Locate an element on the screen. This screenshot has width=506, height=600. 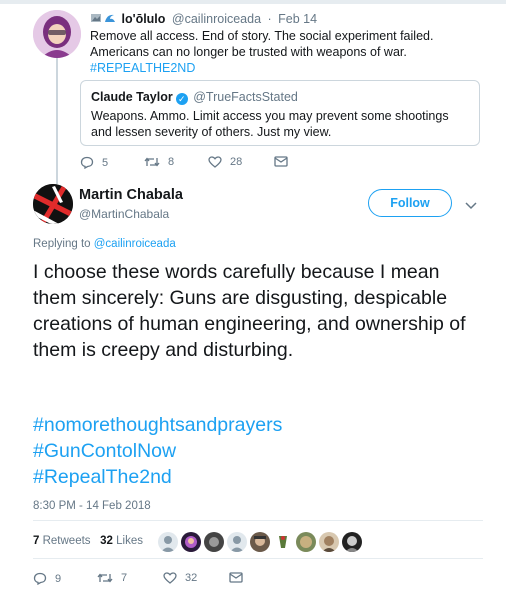
likes-stat: 32 Likes is located at coordinates (121, 541).